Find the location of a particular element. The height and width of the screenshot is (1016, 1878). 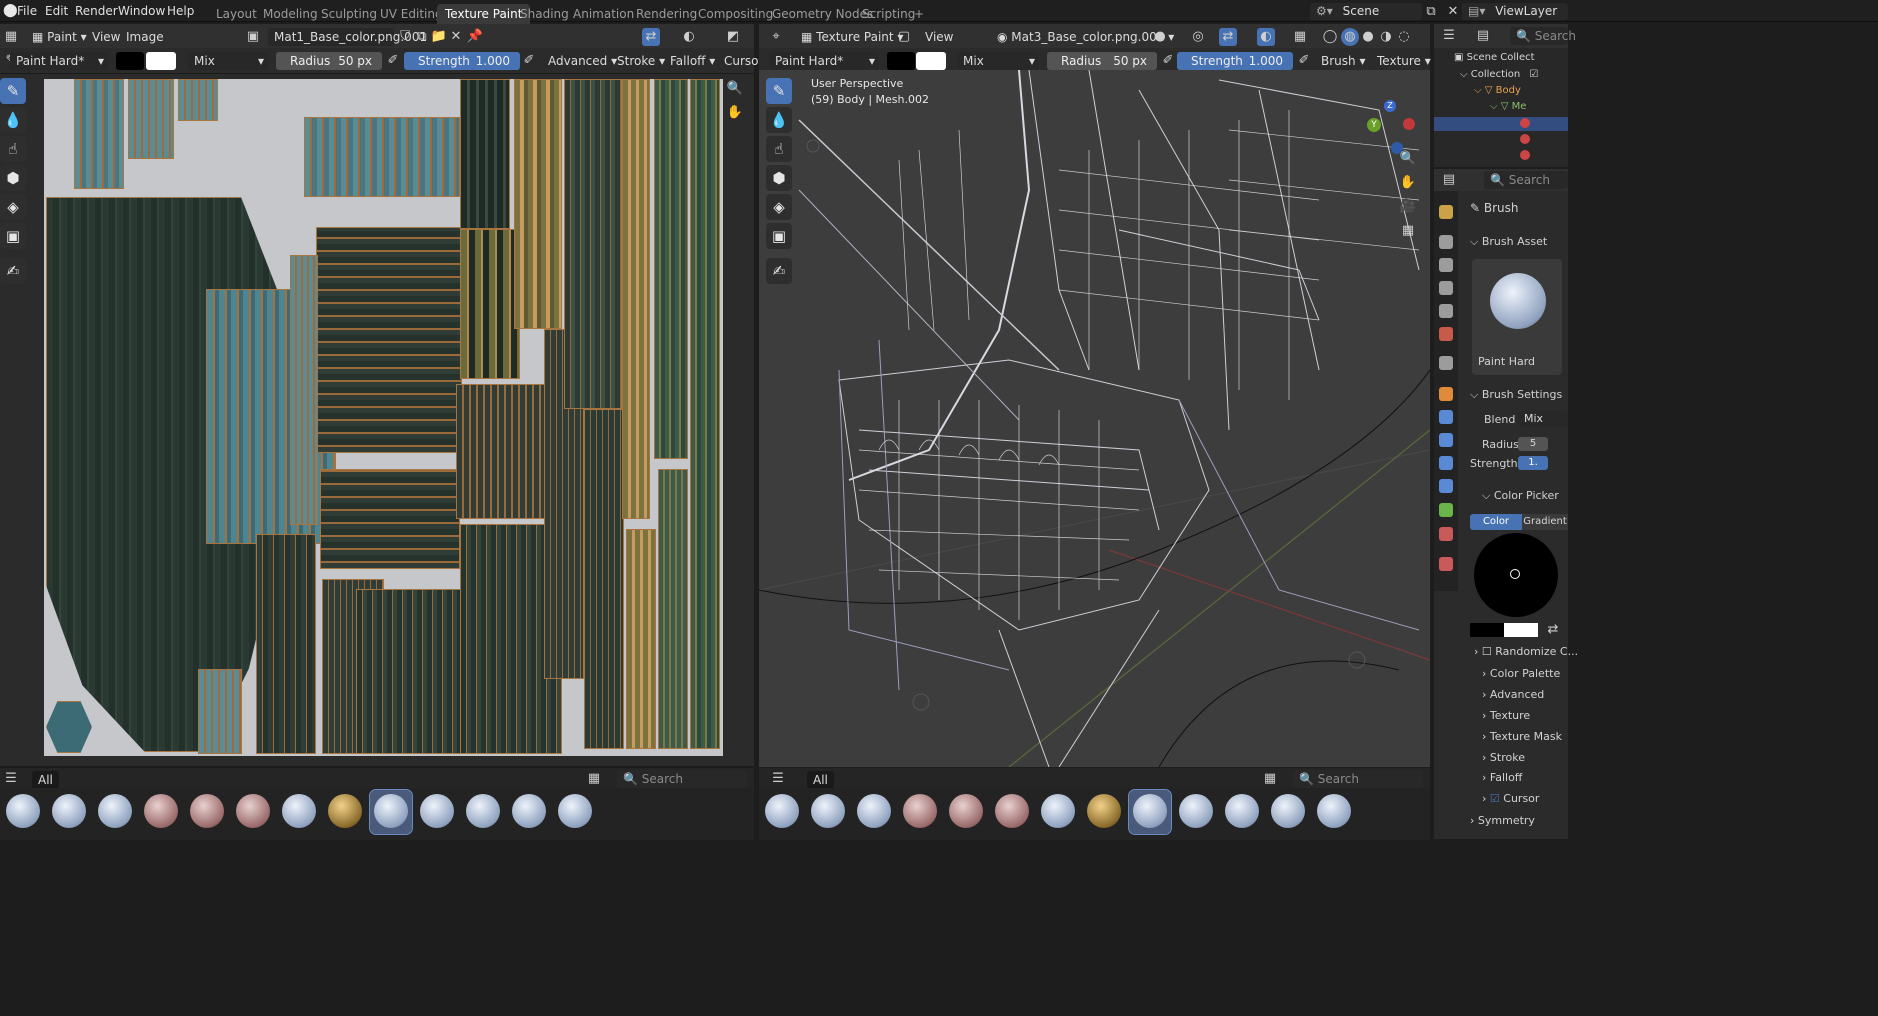

sync-icon: ⇄ is located at coordinates (651, 37).